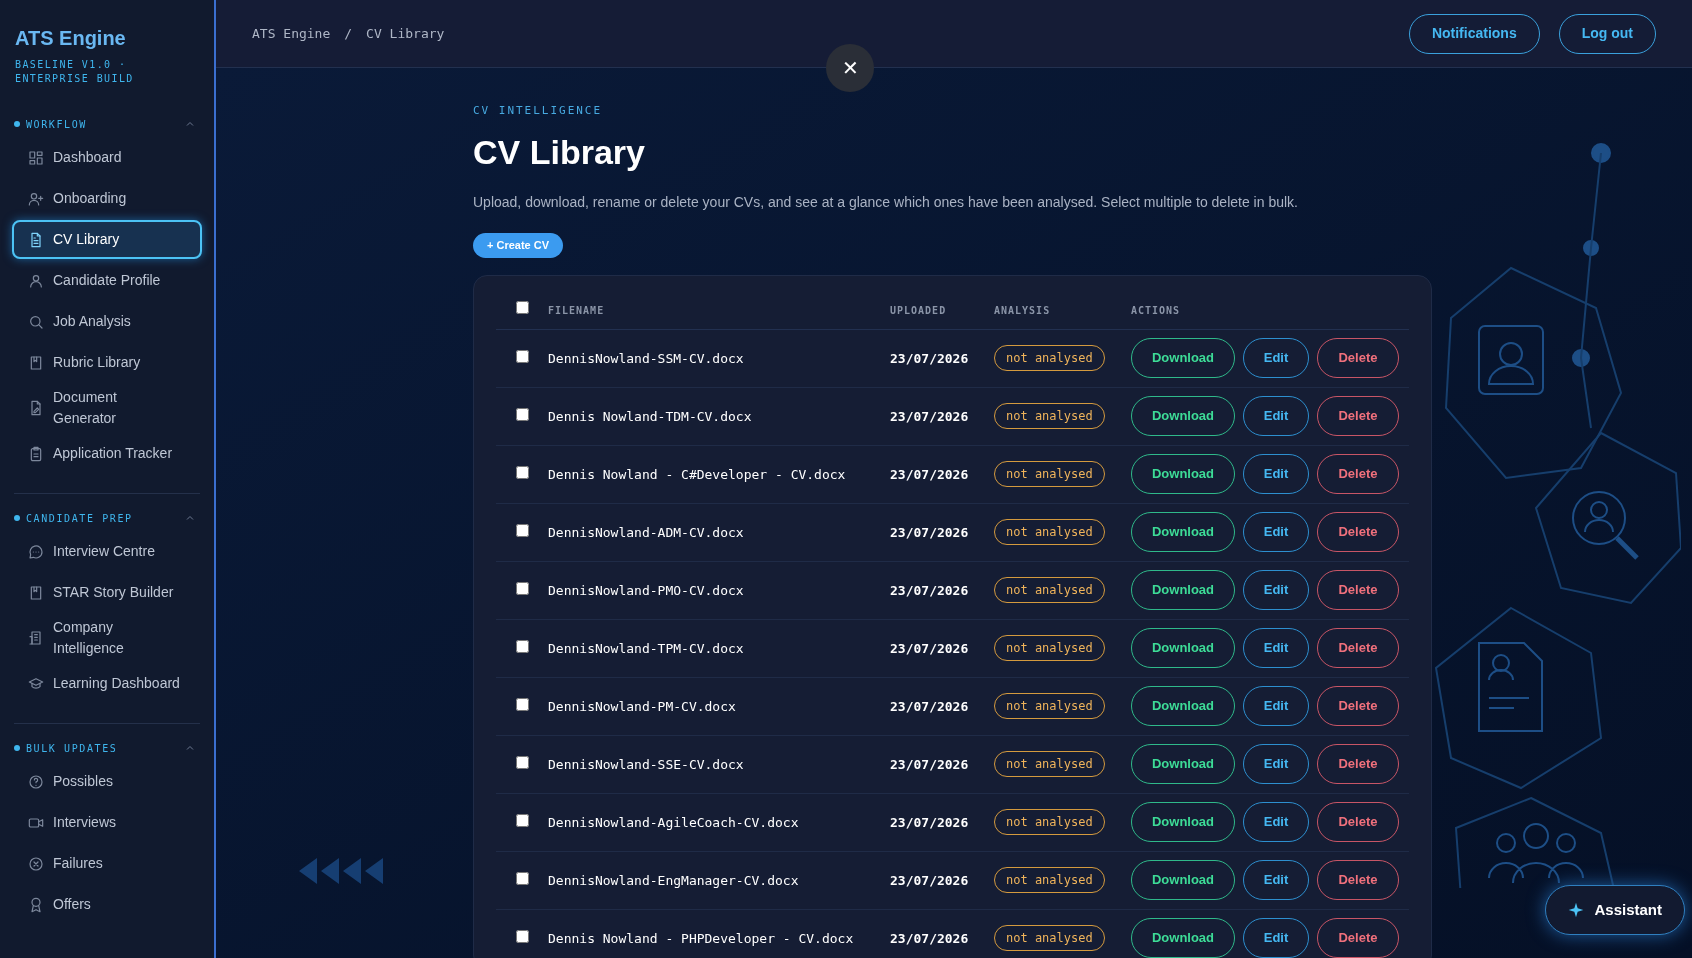 This screenshot has width=1692, height=958. I want to click on sidebar-item: STAR Story Builder, so click(107, 592).